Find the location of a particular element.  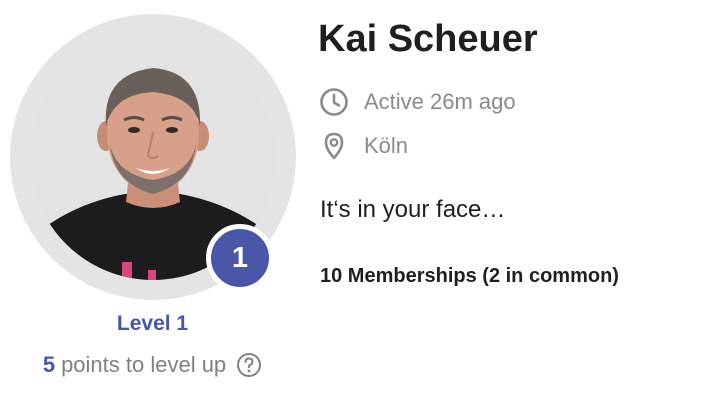

location-pin-icon is located at coordinates (334, 146).